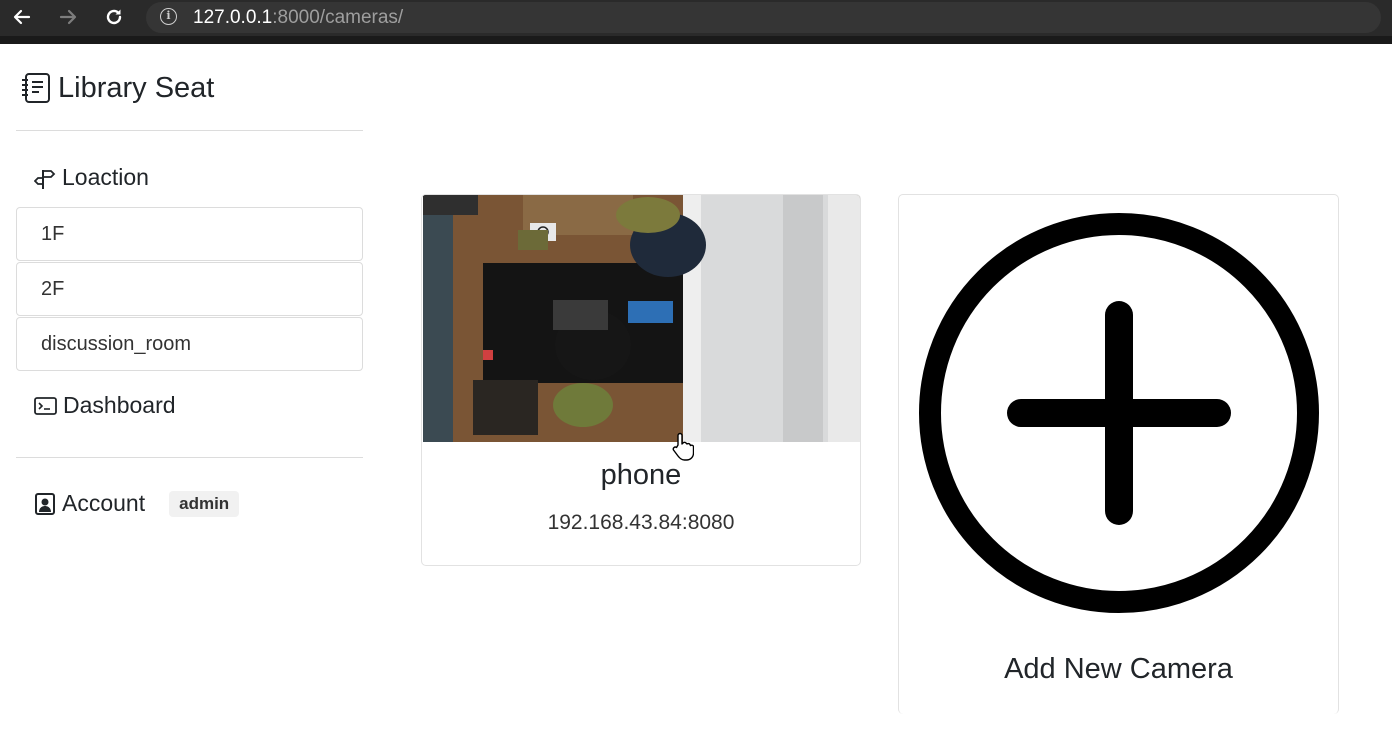 Image resolution: width=1392 pixels, height=737 pixels. What do you see at coordinates (338, 17) in the screenshot?
I see `url-path: :8000/cameras/` at bounding box center [338, 17].